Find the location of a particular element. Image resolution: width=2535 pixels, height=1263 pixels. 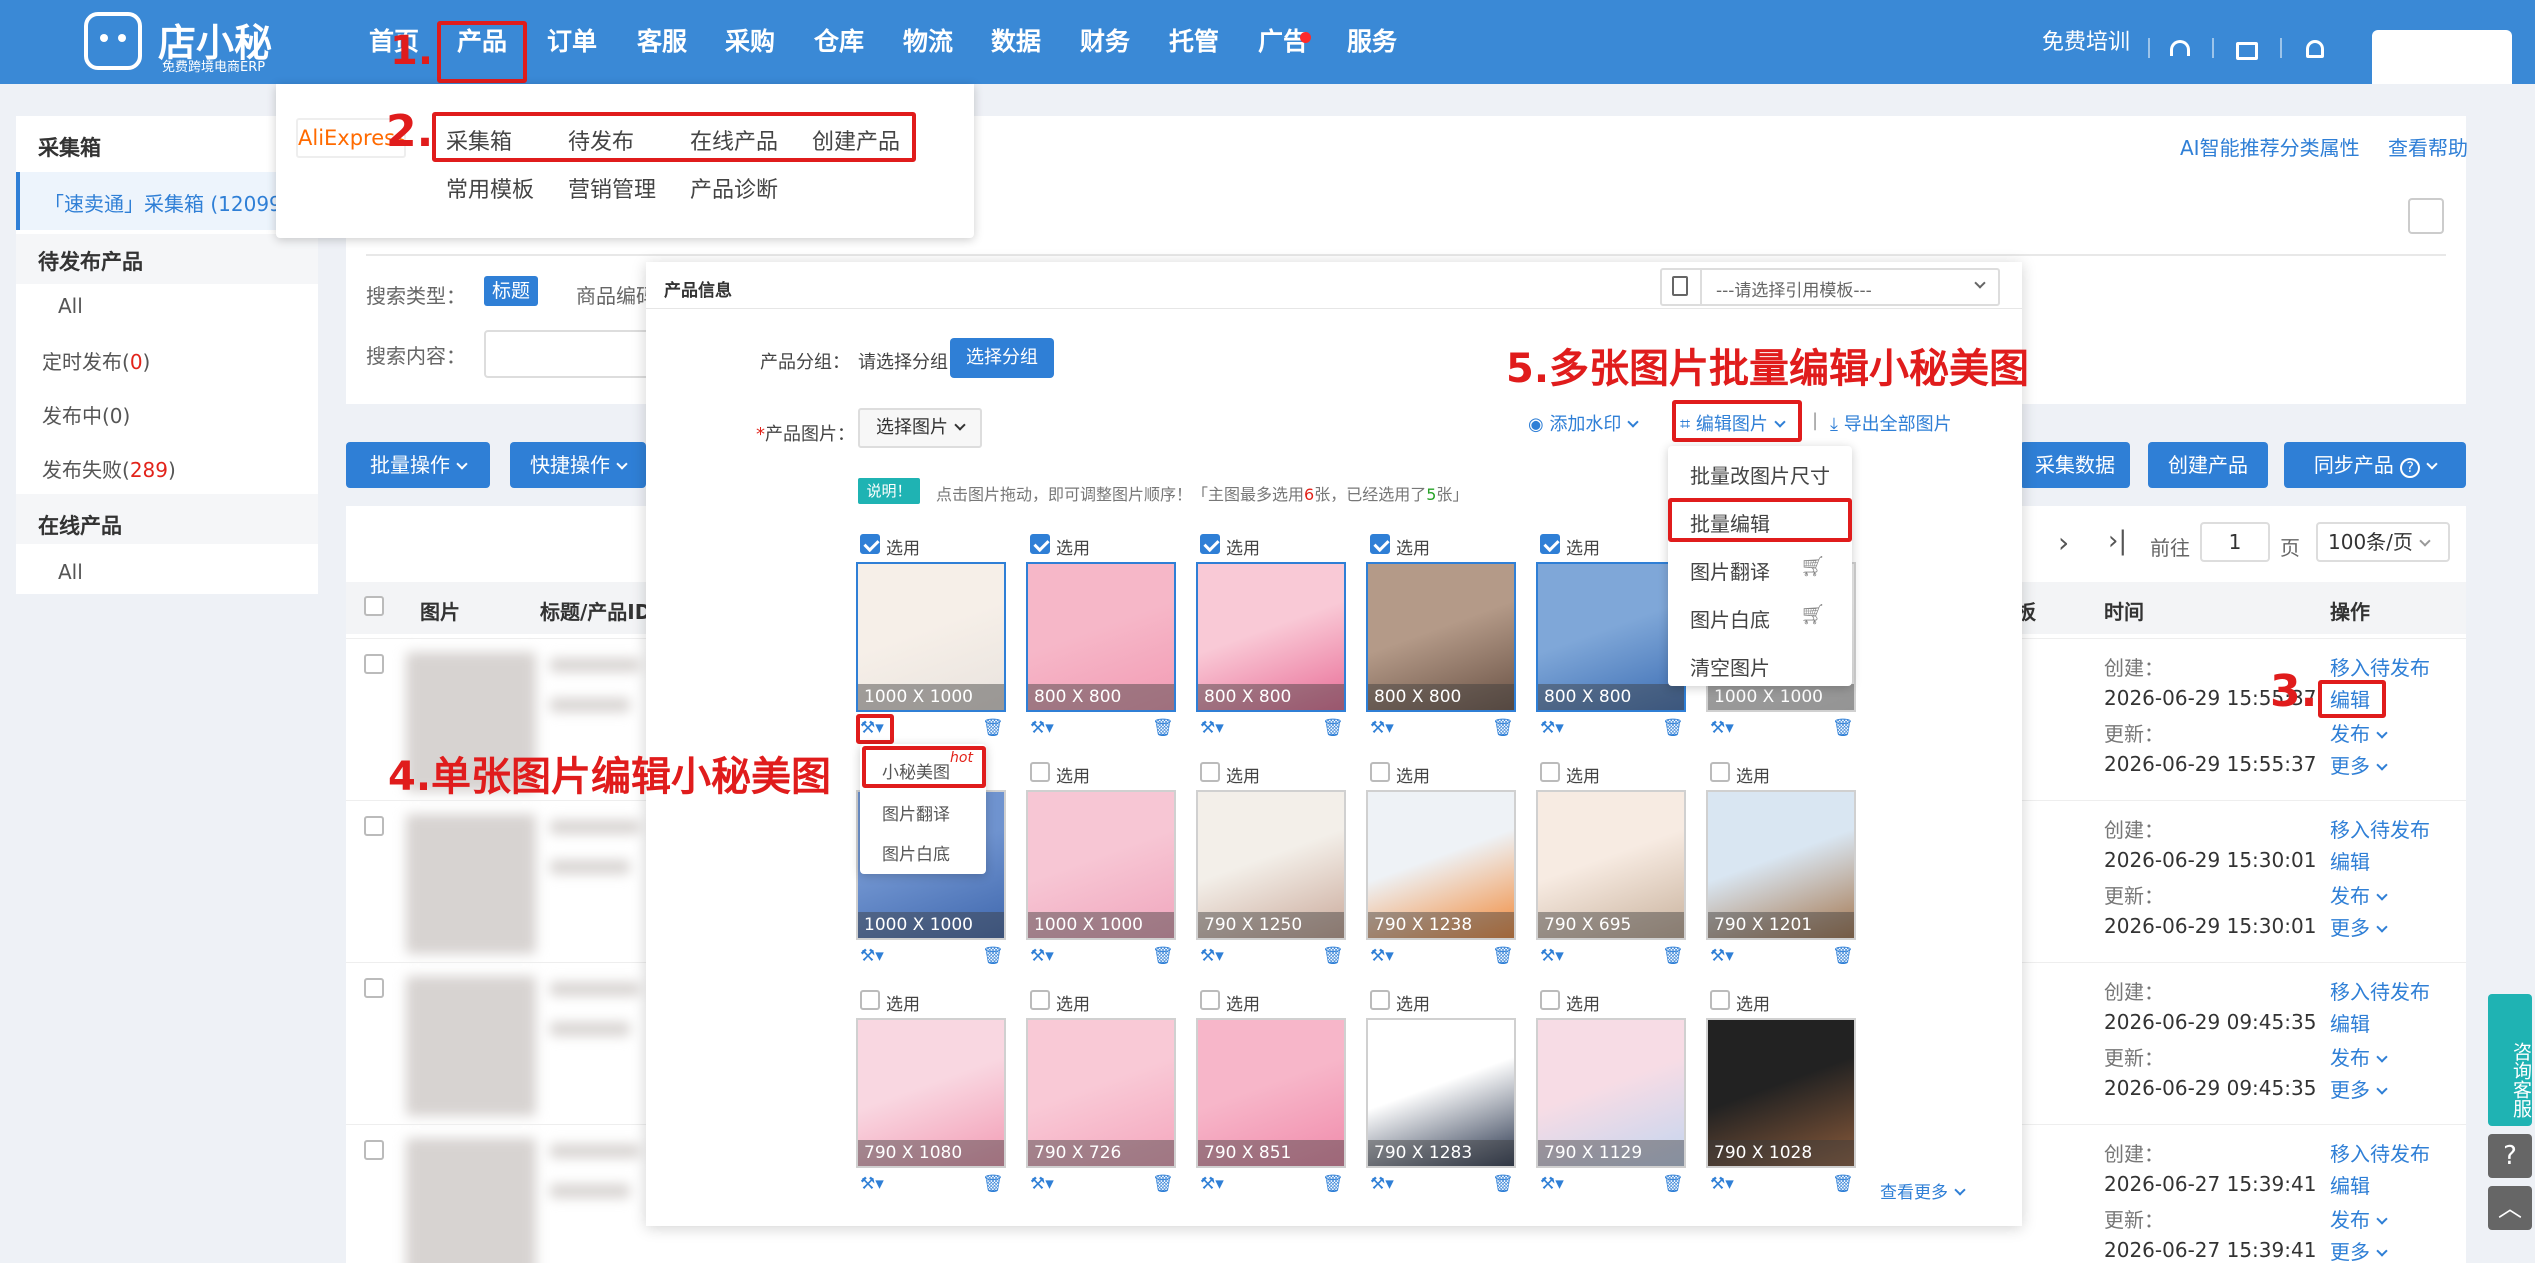

back-to-top-icon: ︿ is located at coordinates (2510, 1208).